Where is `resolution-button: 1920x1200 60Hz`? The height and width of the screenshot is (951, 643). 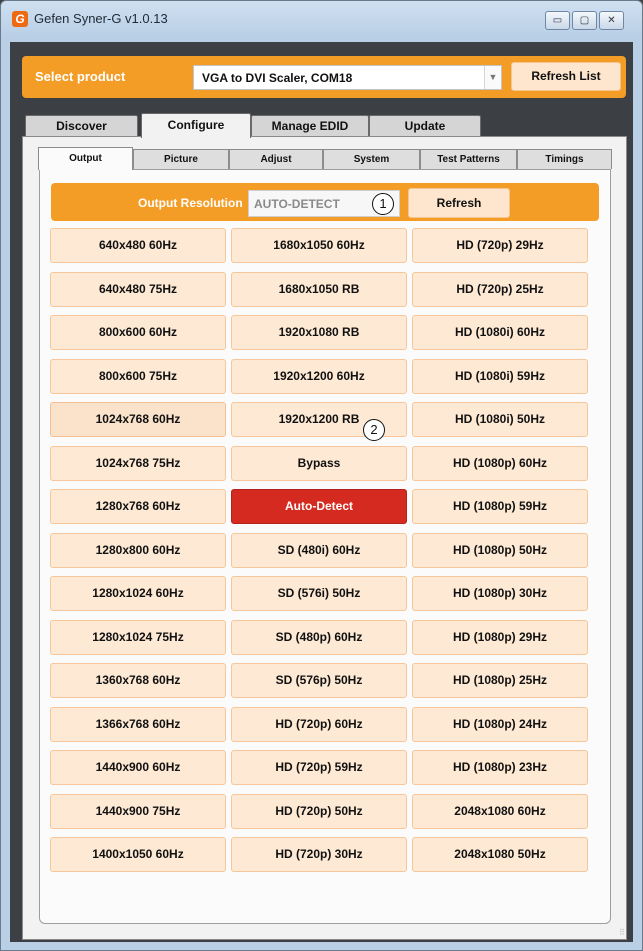
resolution-button: 1920x1200 60Hz is located at coordinates (319, 376).